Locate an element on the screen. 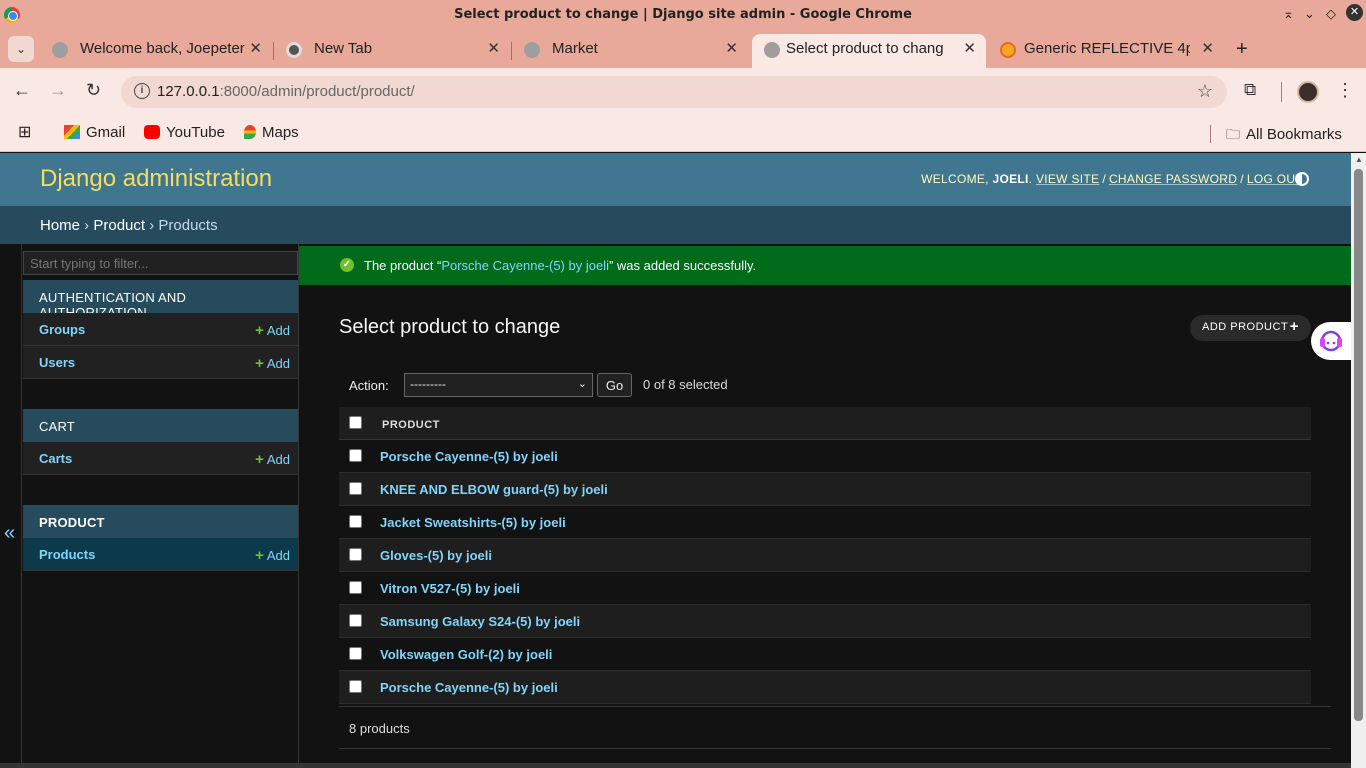  add-cart-link: + Add is located at coordinates (272, 459).